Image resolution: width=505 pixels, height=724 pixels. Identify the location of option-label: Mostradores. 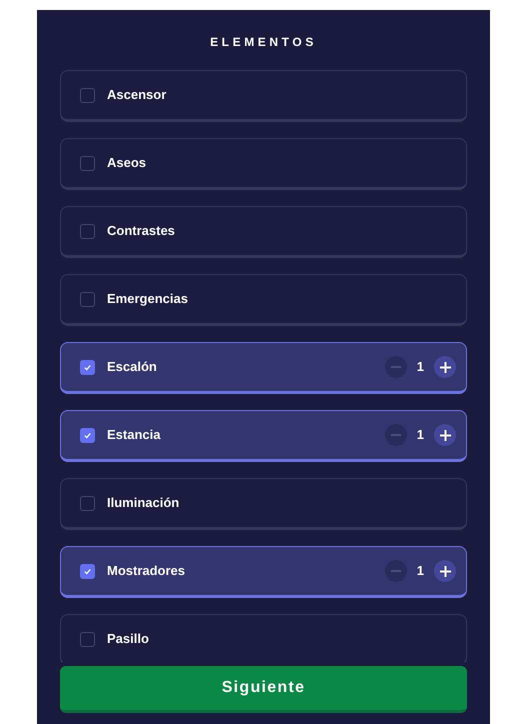
(146, 571).